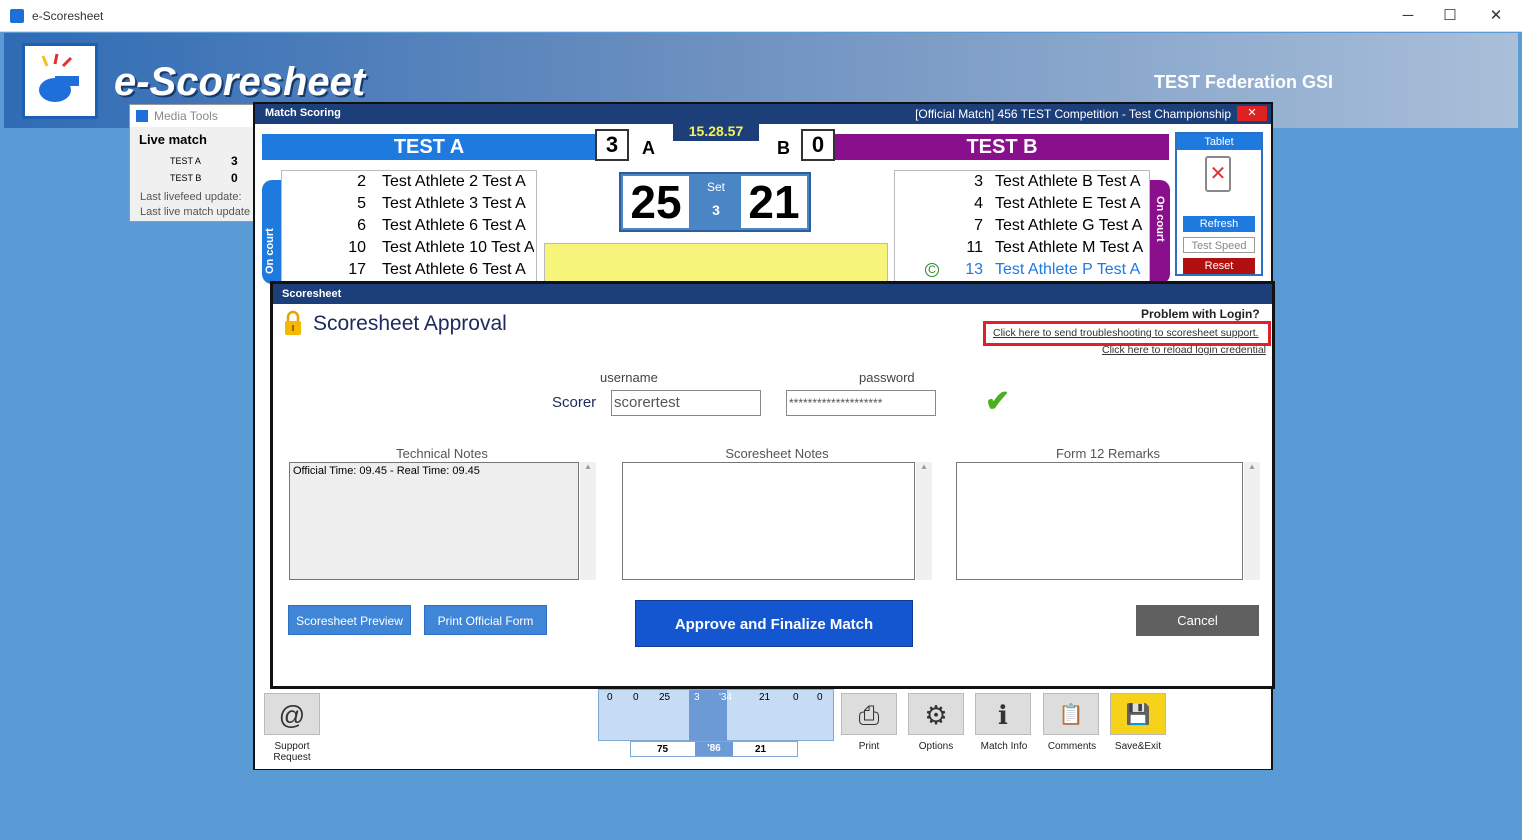  What do you see at coordinates (777, 453) in the screenshot?
I see `scoresheet-notes-label: Scoresheet Notes` at bounding box center [777, 453].